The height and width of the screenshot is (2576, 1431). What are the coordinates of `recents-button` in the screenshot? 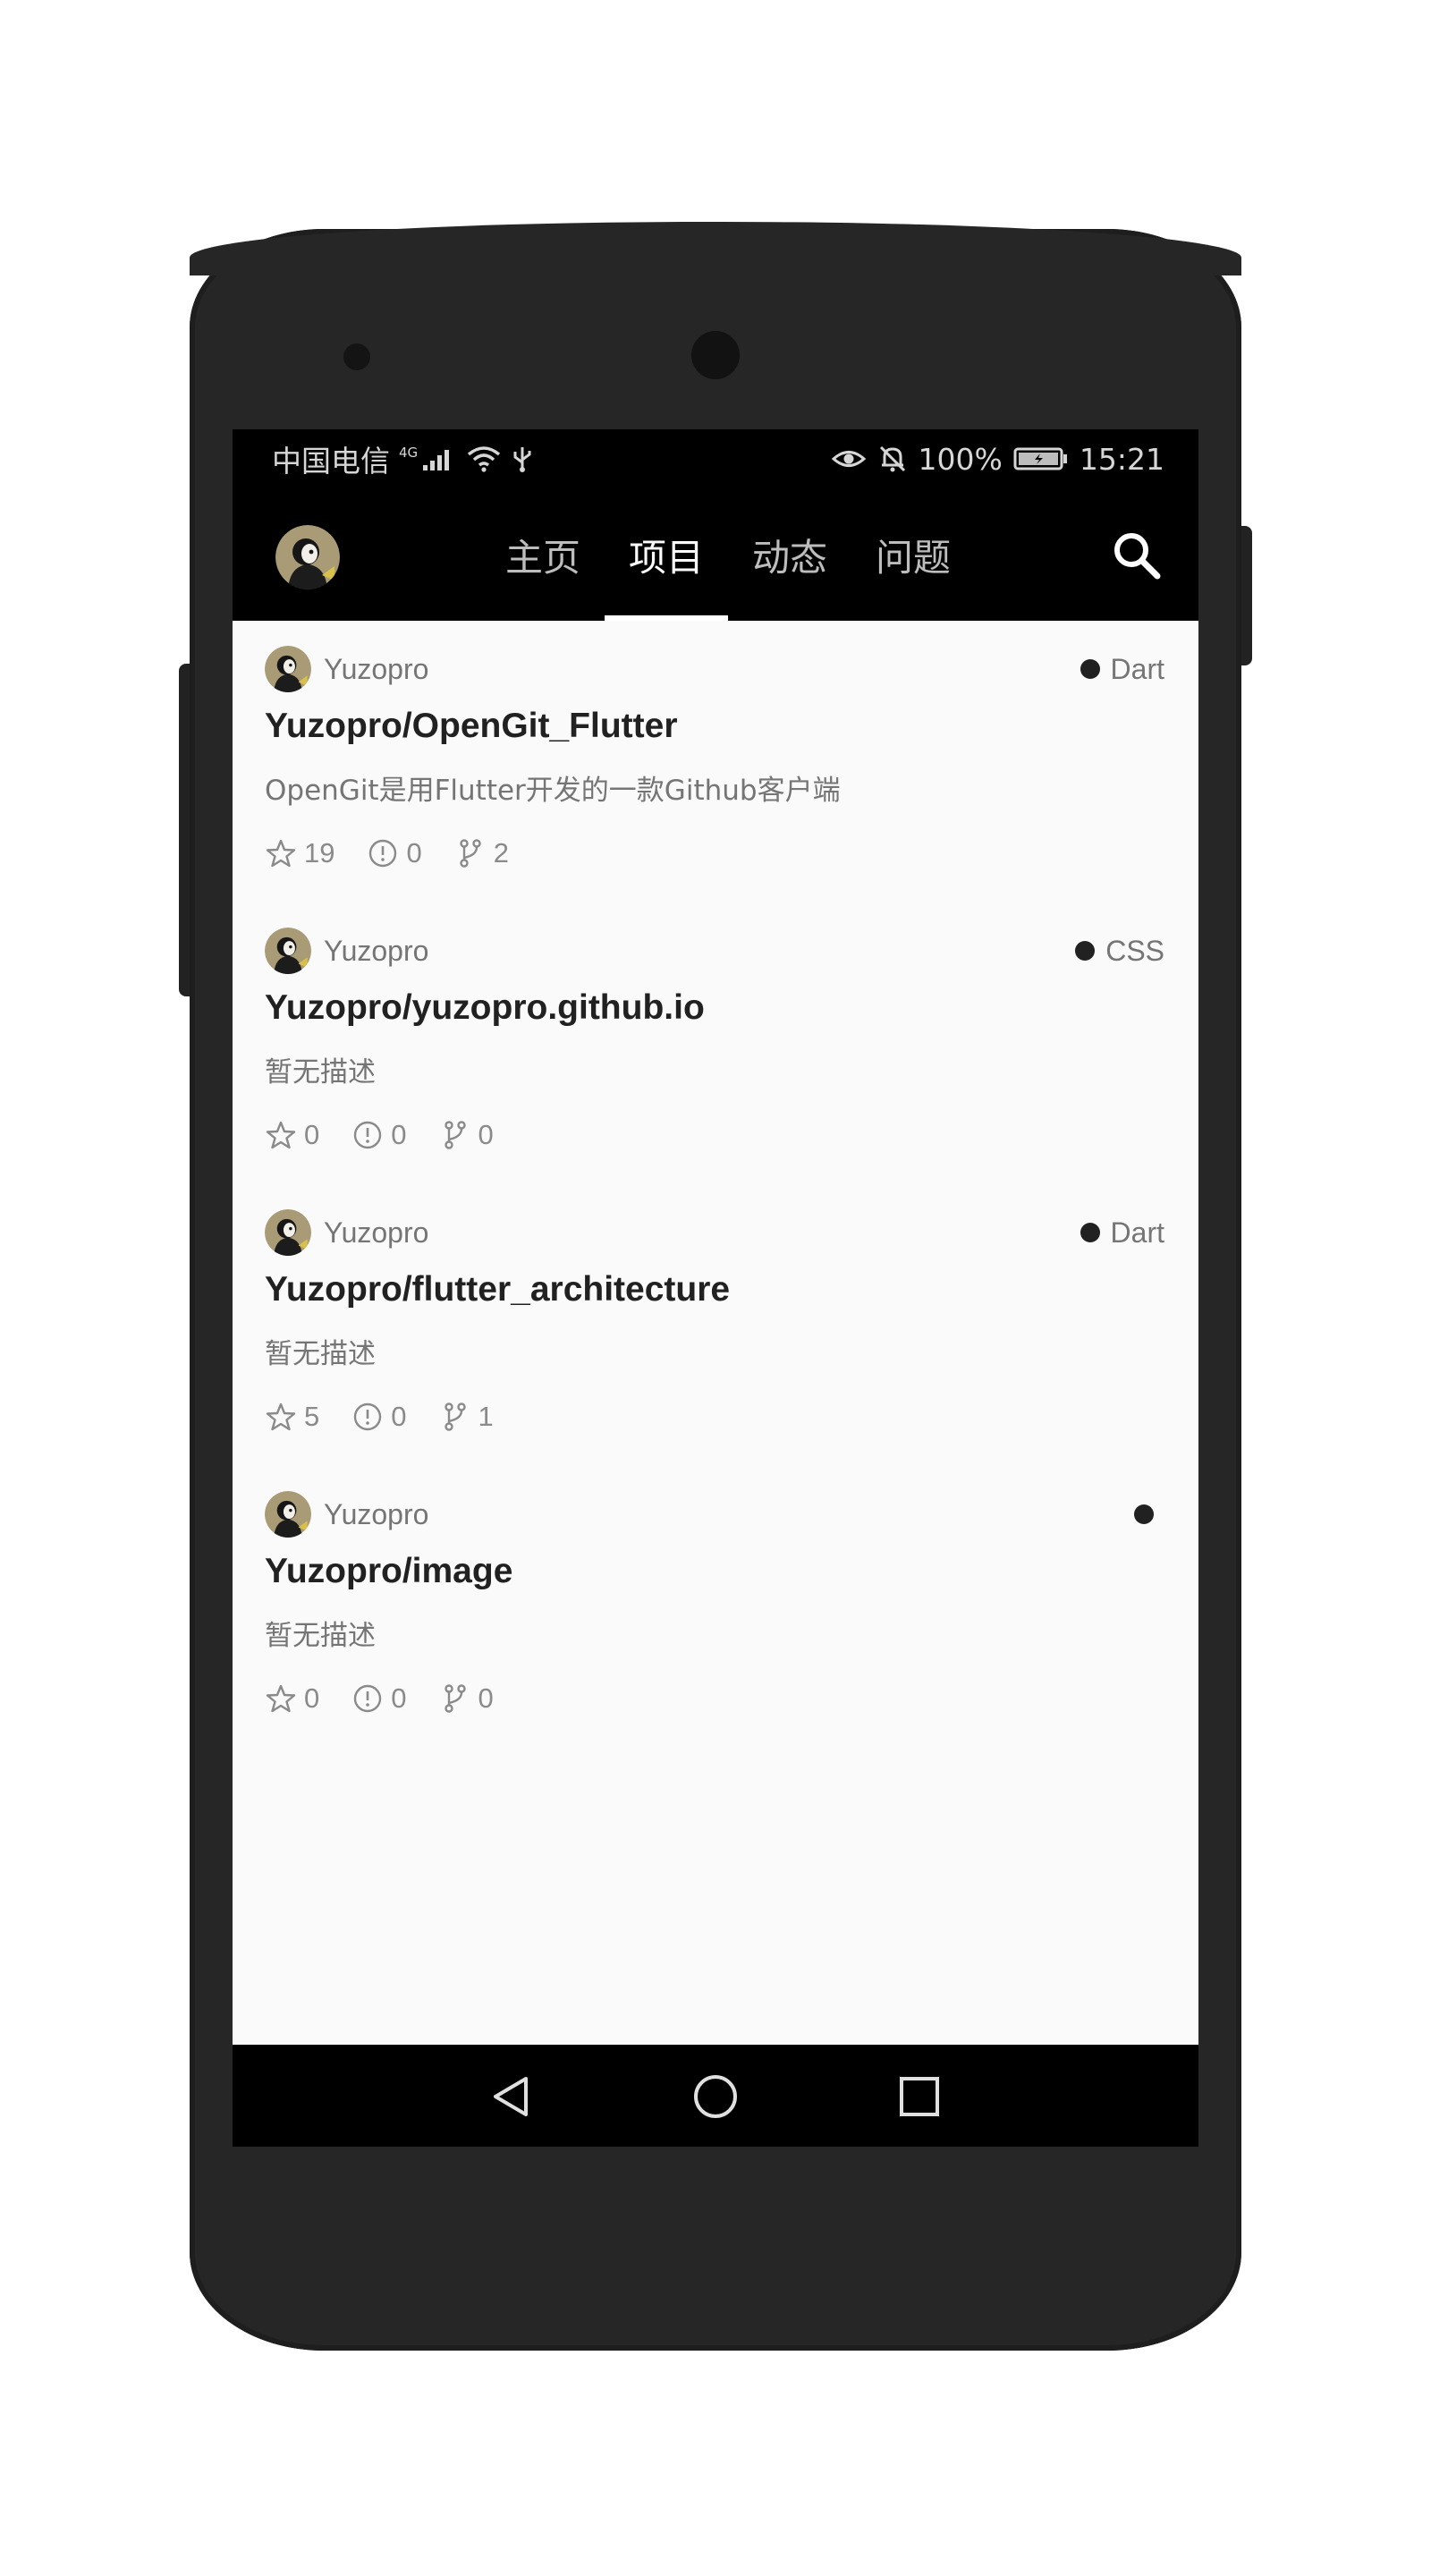 It's located at (919, 2097).